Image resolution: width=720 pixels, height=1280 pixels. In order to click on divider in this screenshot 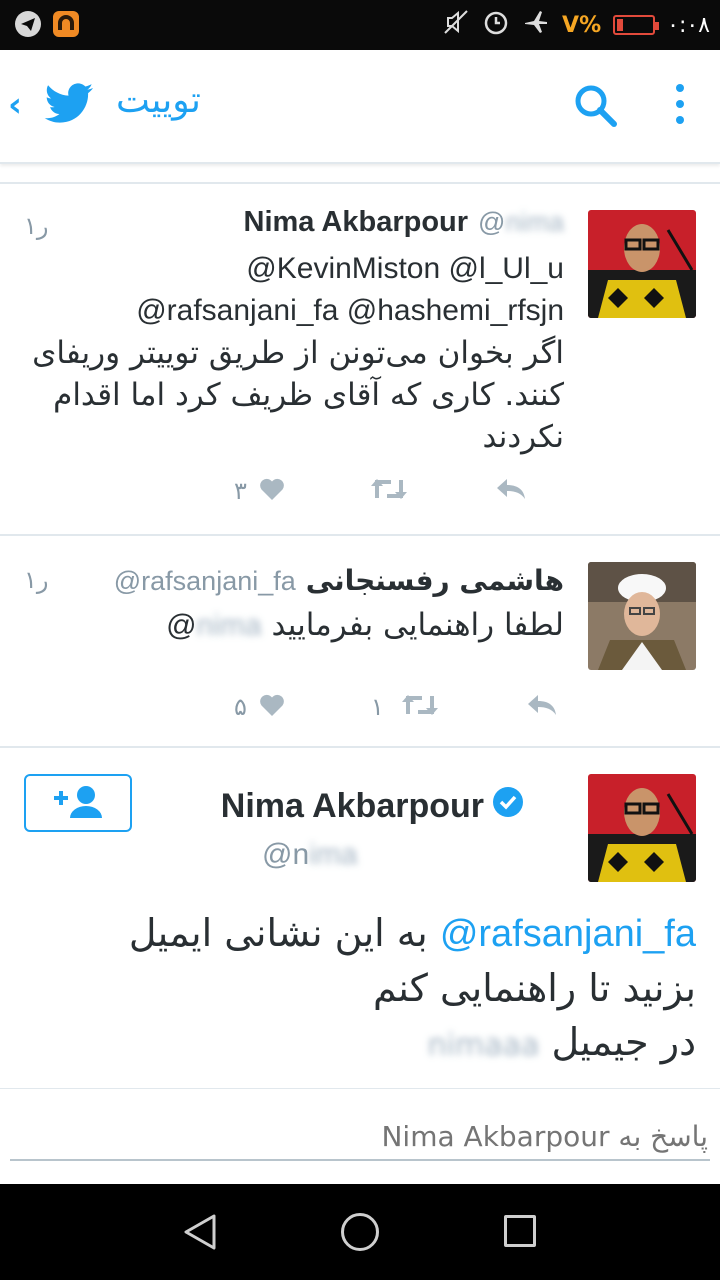, I will do `click(360, 747)`.